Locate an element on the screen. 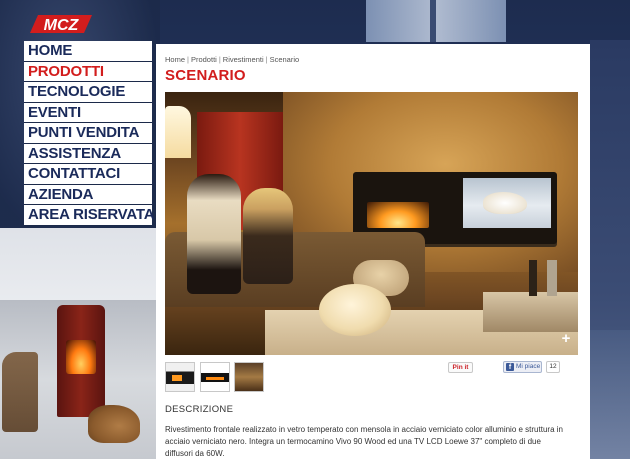  hero-bottles is located at coordinates (549, 278).